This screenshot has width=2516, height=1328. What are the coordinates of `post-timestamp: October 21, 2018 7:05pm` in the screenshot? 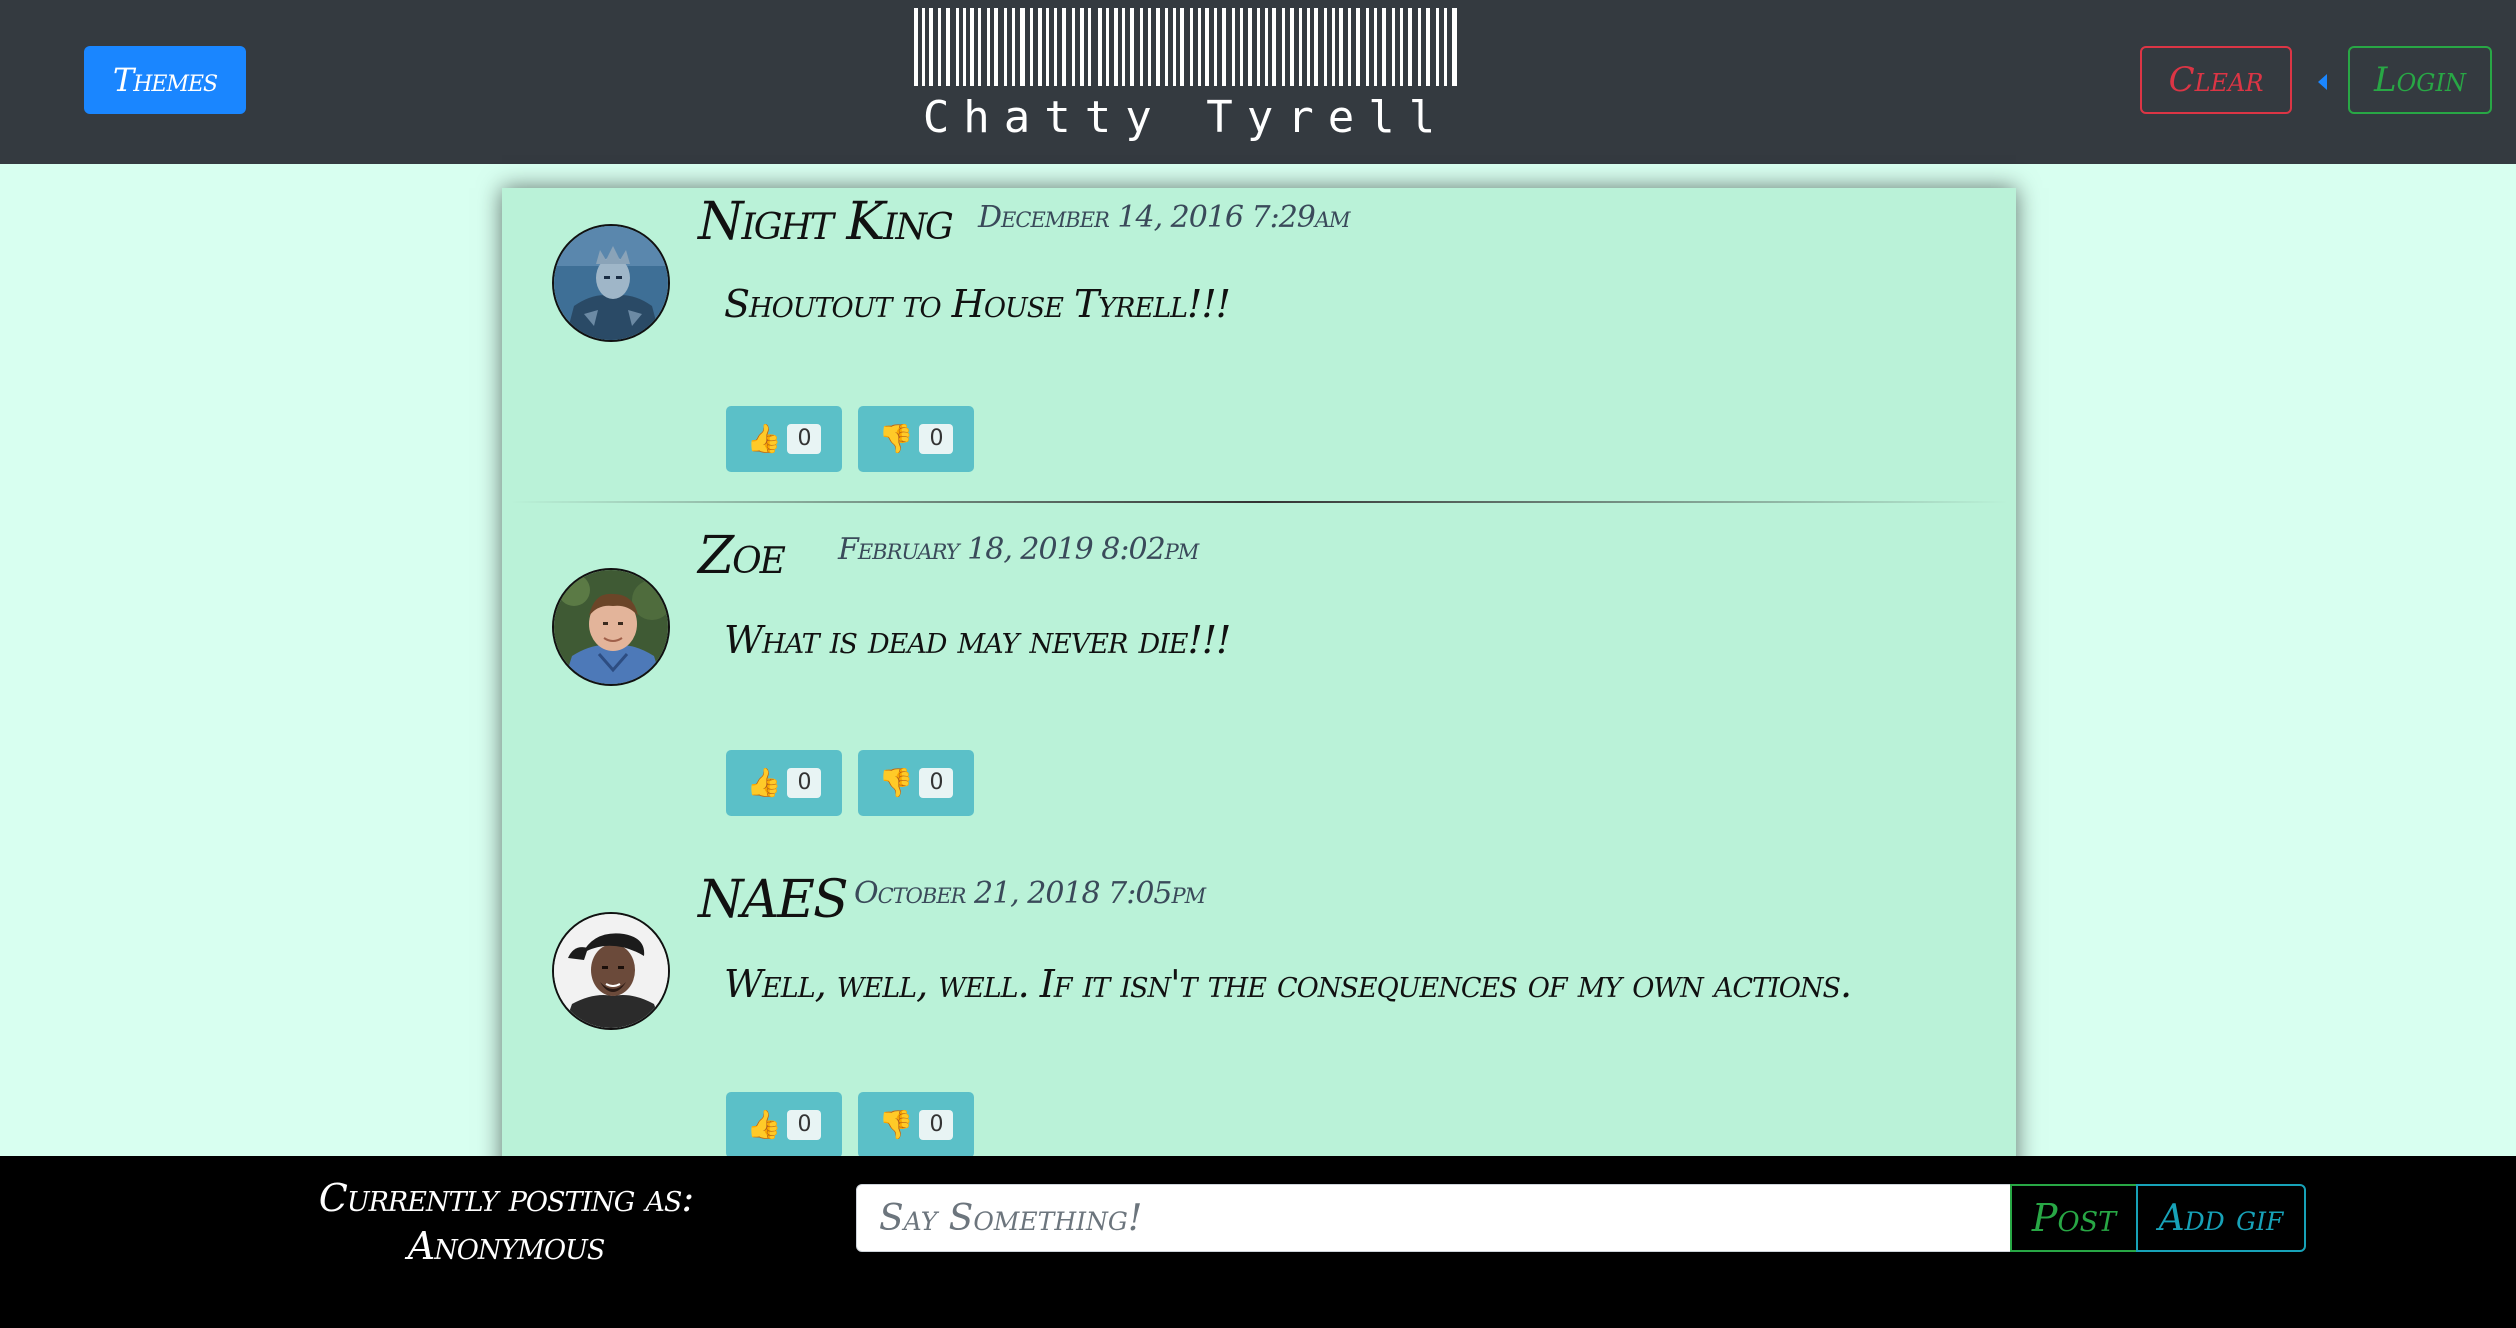 It's located at (1030, 893).